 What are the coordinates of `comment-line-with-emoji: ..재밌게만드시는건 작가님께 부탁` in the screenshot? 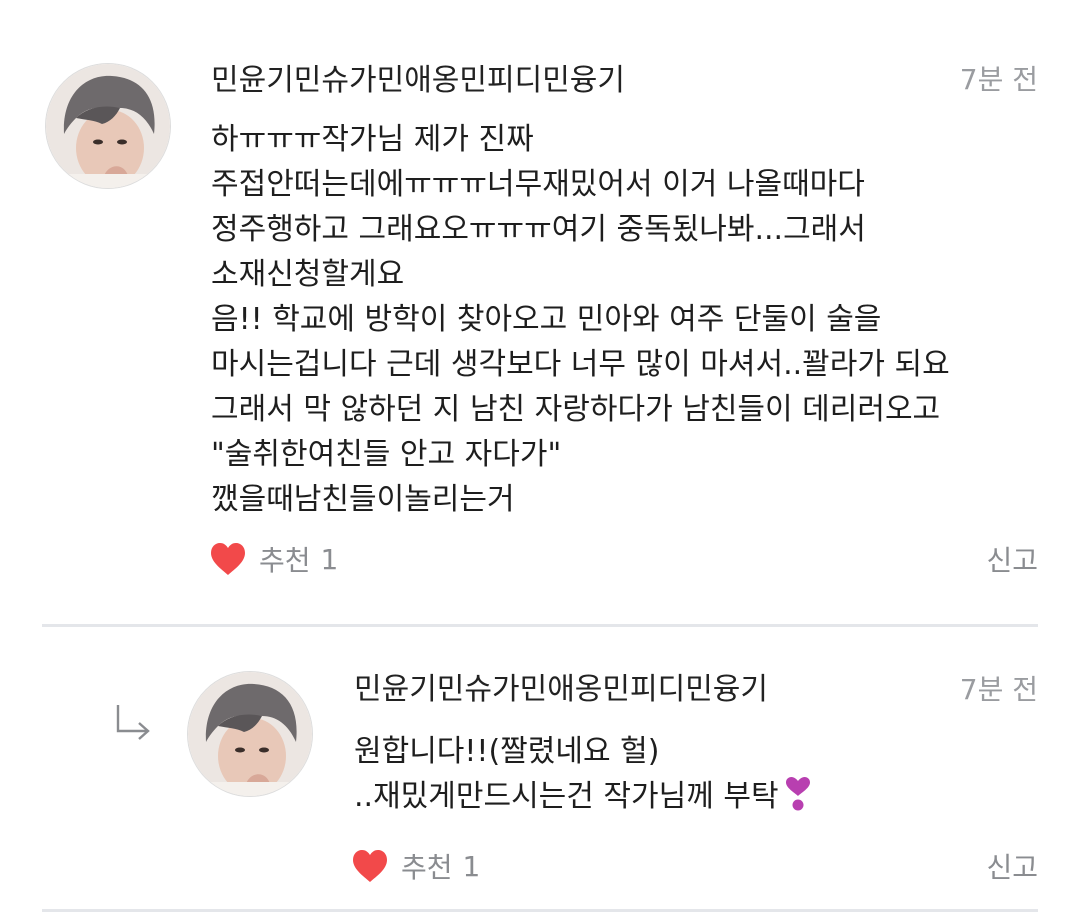 It's located at (583, 796).